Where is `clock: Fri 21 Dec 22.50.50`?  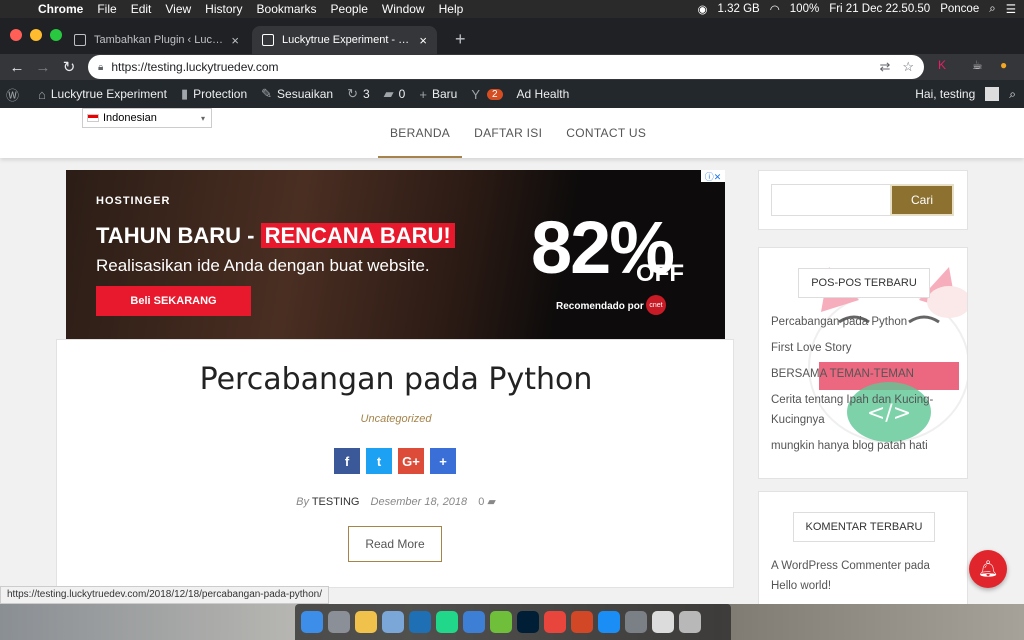 clock: Fri 21 Dec 22.50.50 is located at coordinates (879, 9).